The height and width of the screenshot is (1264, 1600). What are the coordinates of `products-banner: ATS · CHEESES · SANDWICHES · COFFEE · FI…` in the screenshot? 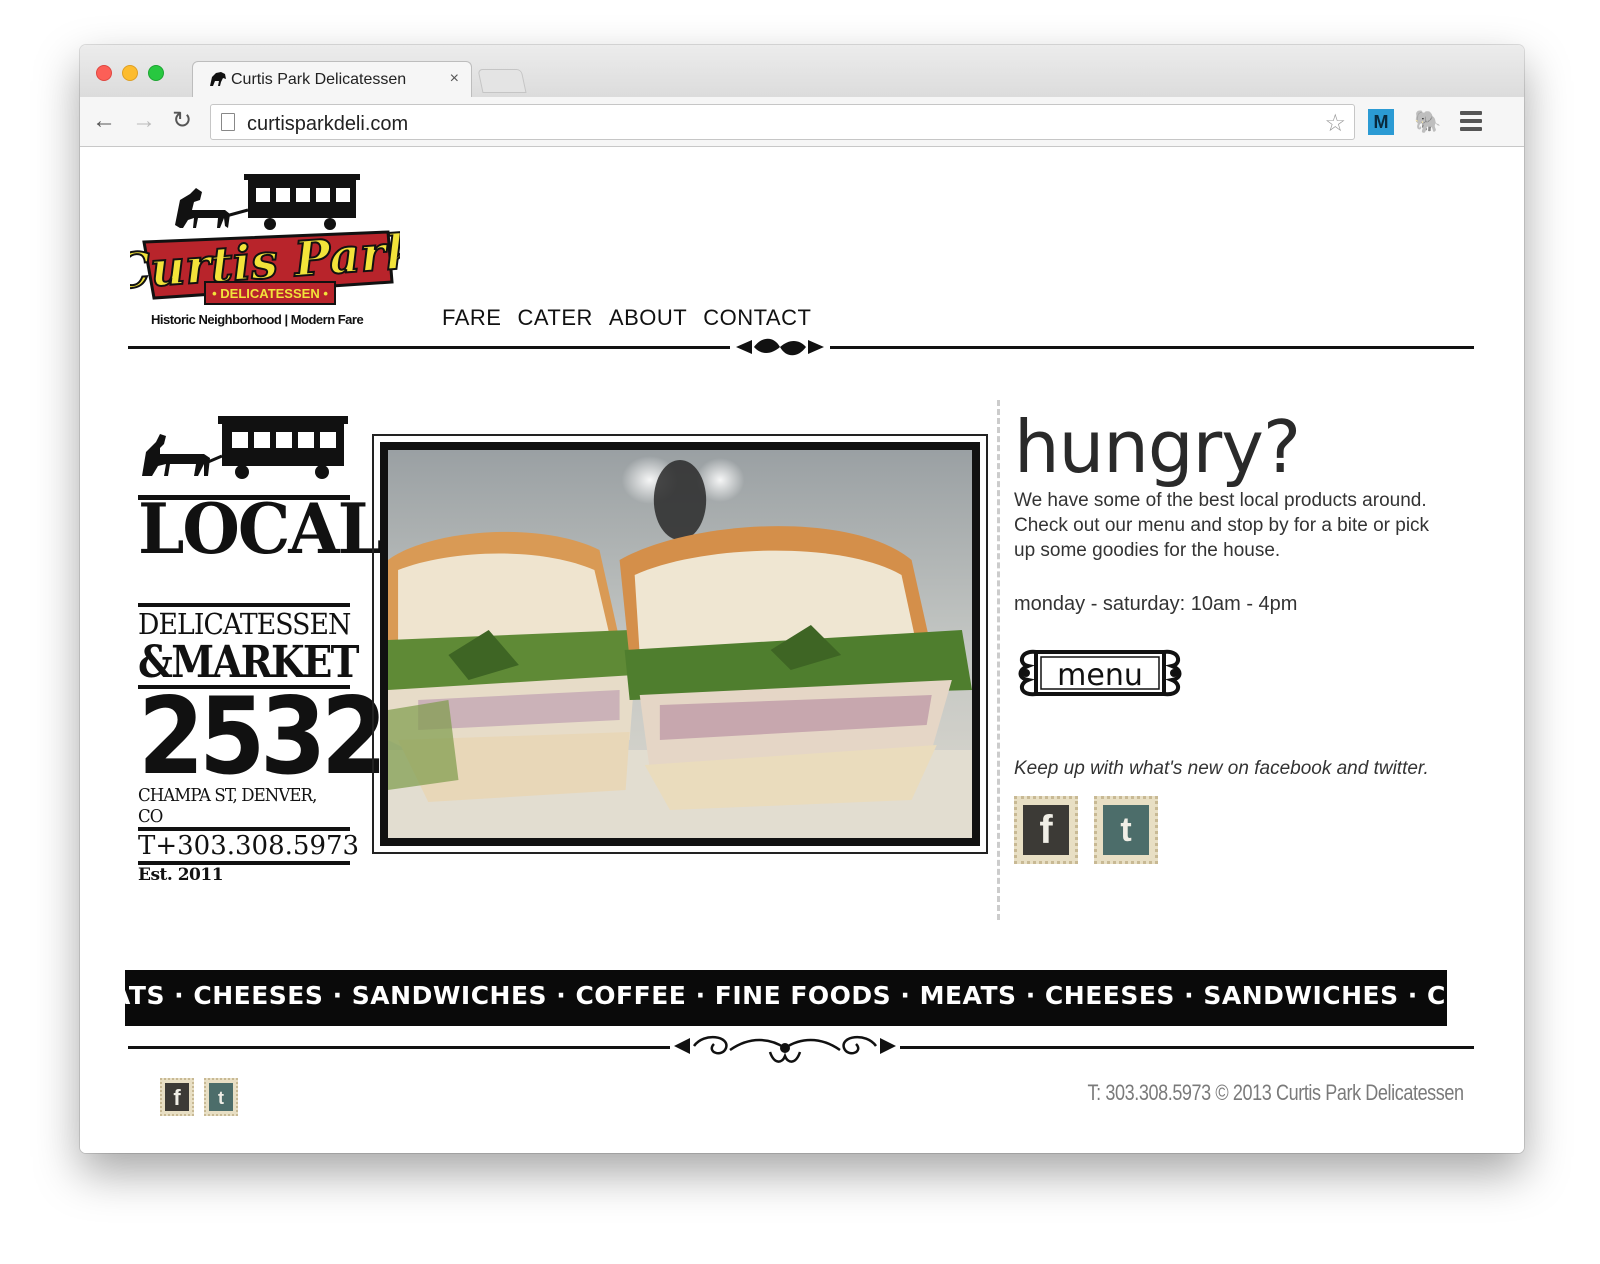 It's located at (786, 998).